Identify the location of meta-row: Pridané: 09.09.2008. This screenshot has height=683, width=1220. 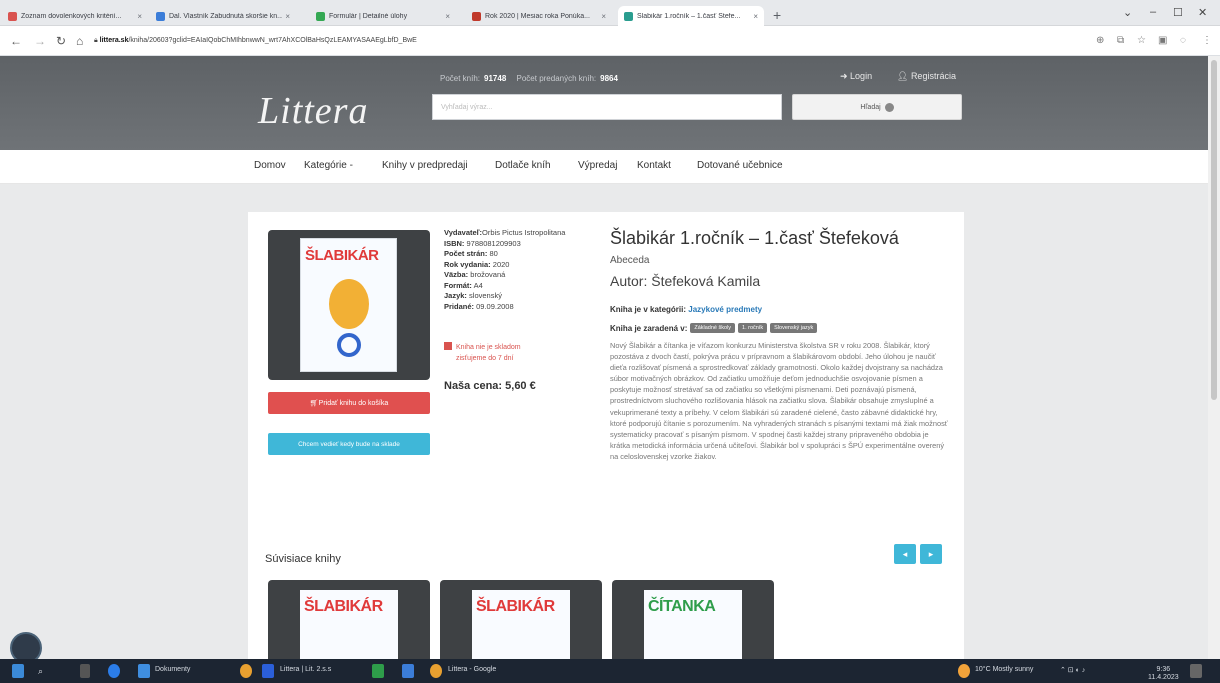
(479, 306).